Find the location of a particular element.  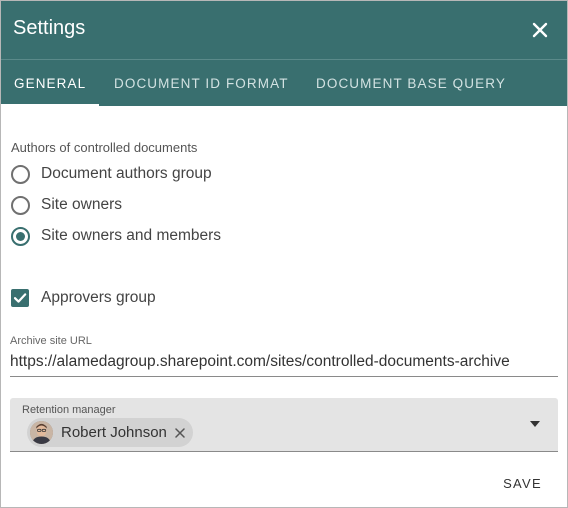

checkbox-label: Approvers group is located at coordinates (98, 297).